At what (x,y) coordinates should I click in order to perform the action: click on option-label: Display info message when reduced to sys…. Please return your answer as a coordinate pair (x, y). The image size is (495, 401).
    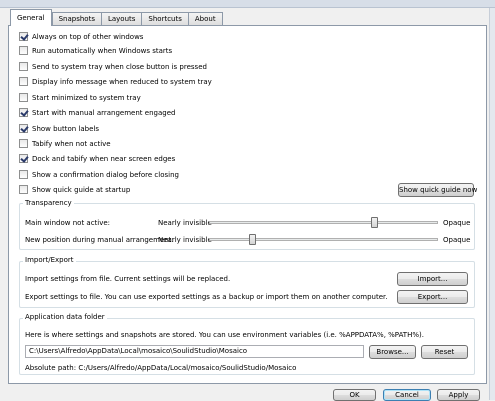
    Looking at the image, I should click on (122, 81).